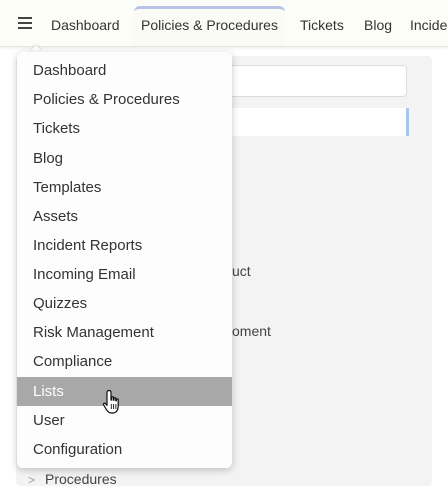 Image resolution: width=448 pixels, height=491 pixels. I want to click on menu-item-blog: Blog, so click(124, 158).